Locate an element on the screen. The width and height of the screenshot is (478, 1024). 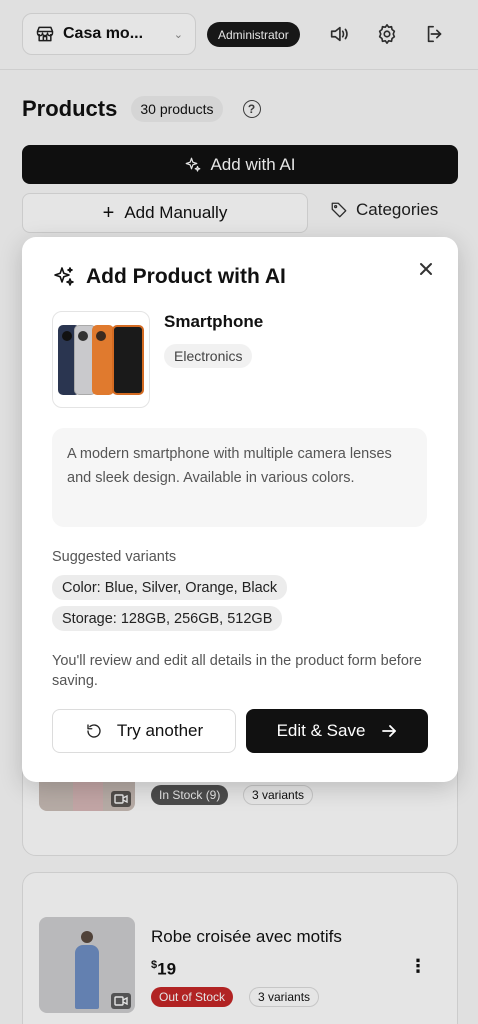
refresh-icon is located at coordinates (94, 731).